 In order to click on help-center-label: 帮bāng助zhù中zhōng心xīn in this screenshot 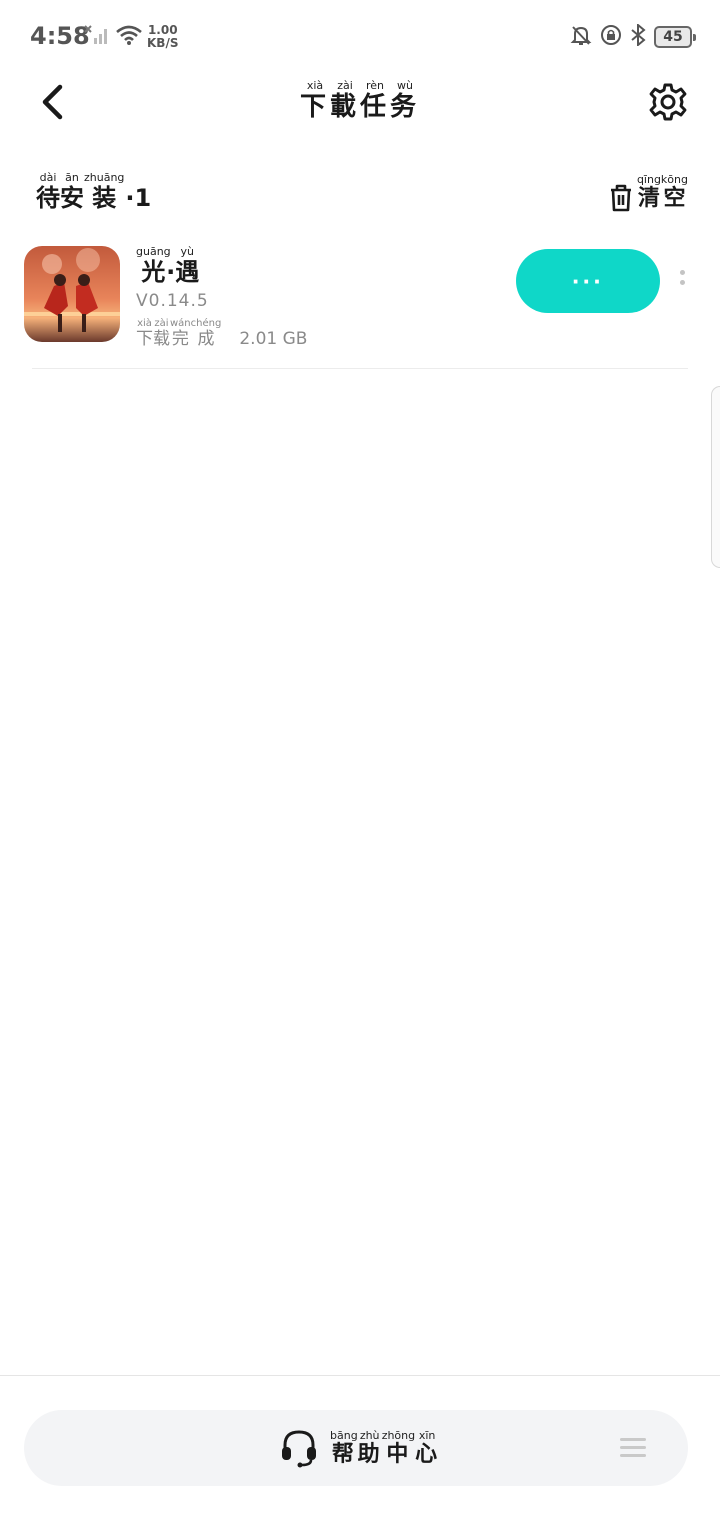, I will do `click(385, 1448)`.